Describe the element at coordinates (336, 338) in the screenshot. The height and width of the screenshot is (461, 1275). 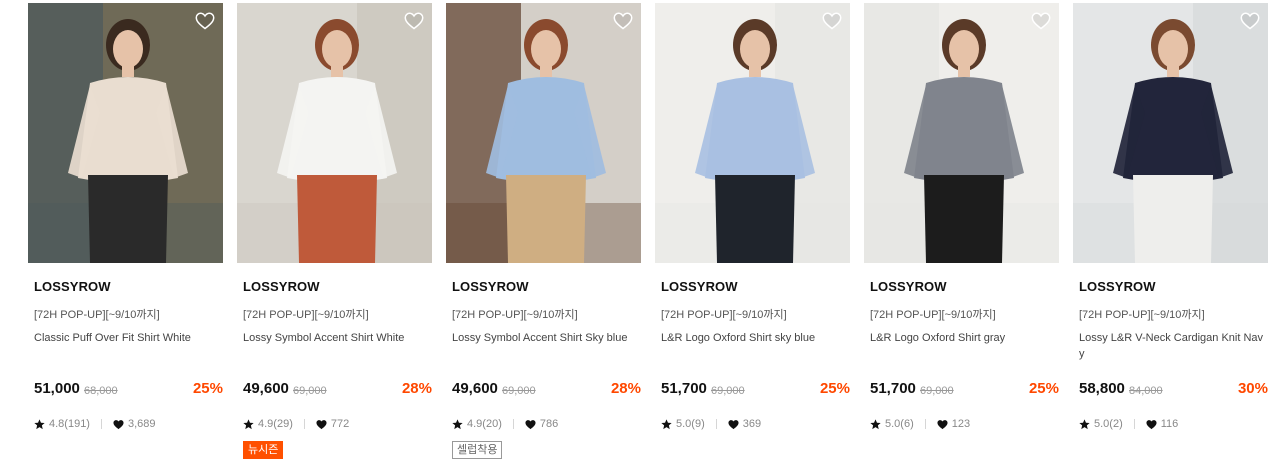
I see `product-name: Lossy Symbol Accent Shirt White` at that location.